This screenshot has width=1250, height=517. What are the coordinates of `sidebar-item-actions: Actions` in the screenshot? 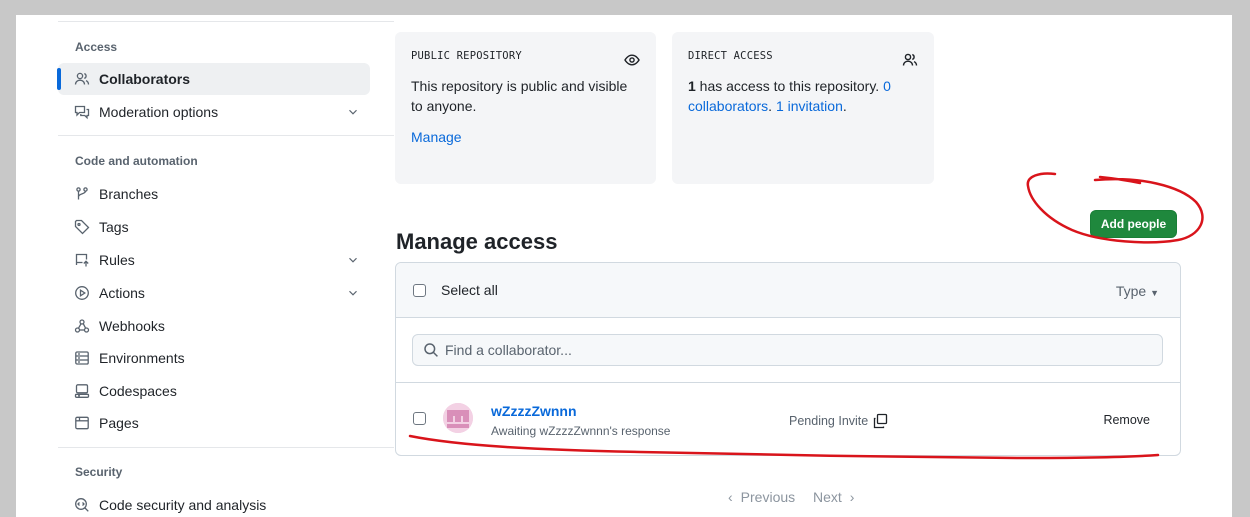 It's located at (214, 293).